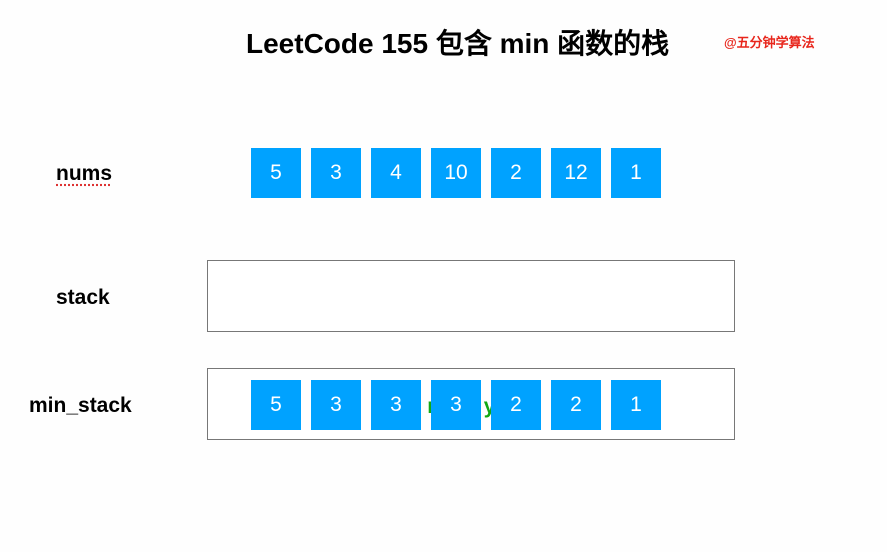  Describe the element at coordinates (396, 173) in the screenshot. I see `nums-element: 4` at that location.